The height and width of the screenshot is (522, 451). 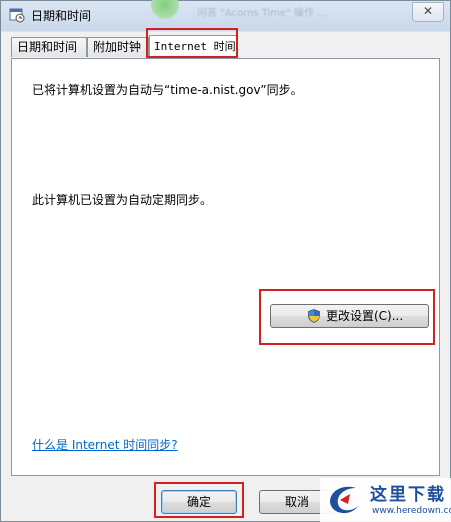 I want to click on close-button: ✕, so click(x=428, y=12).